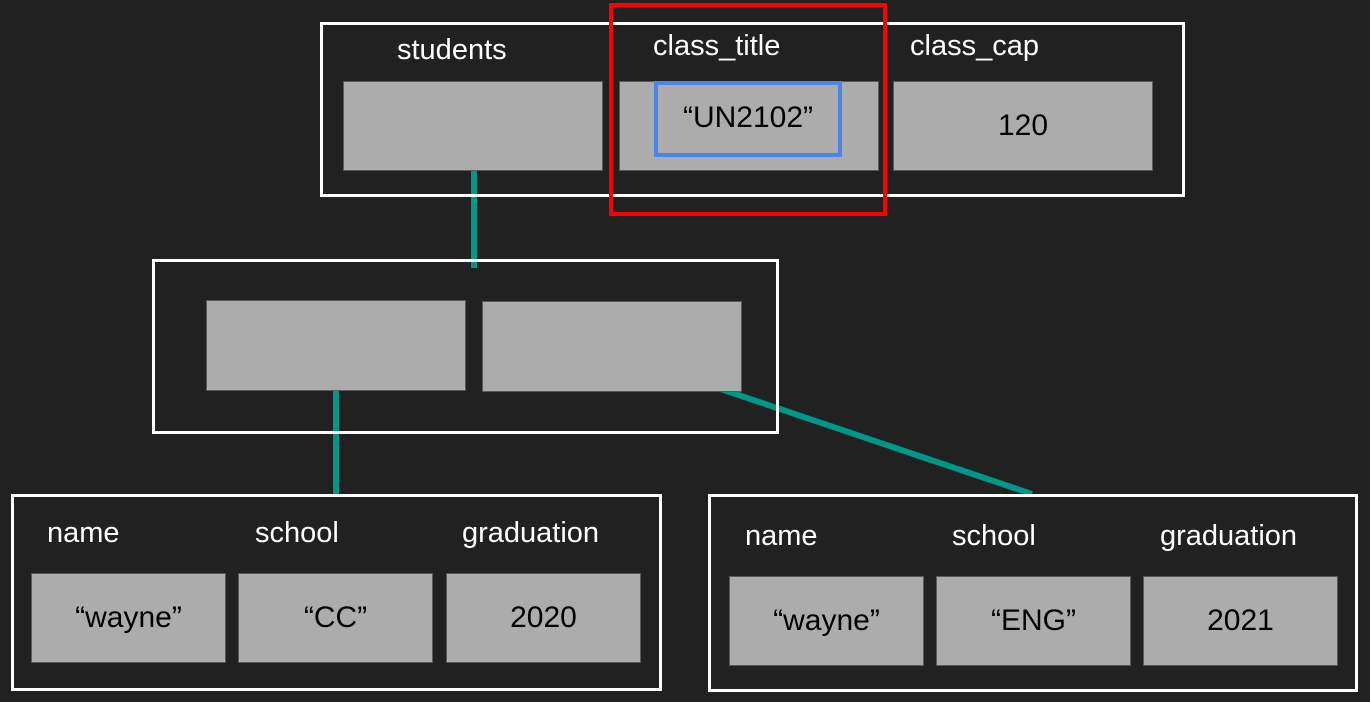 This screenshot has height=702, width=1370. I want to click on student-0-name-label: name, so click(83, 533).